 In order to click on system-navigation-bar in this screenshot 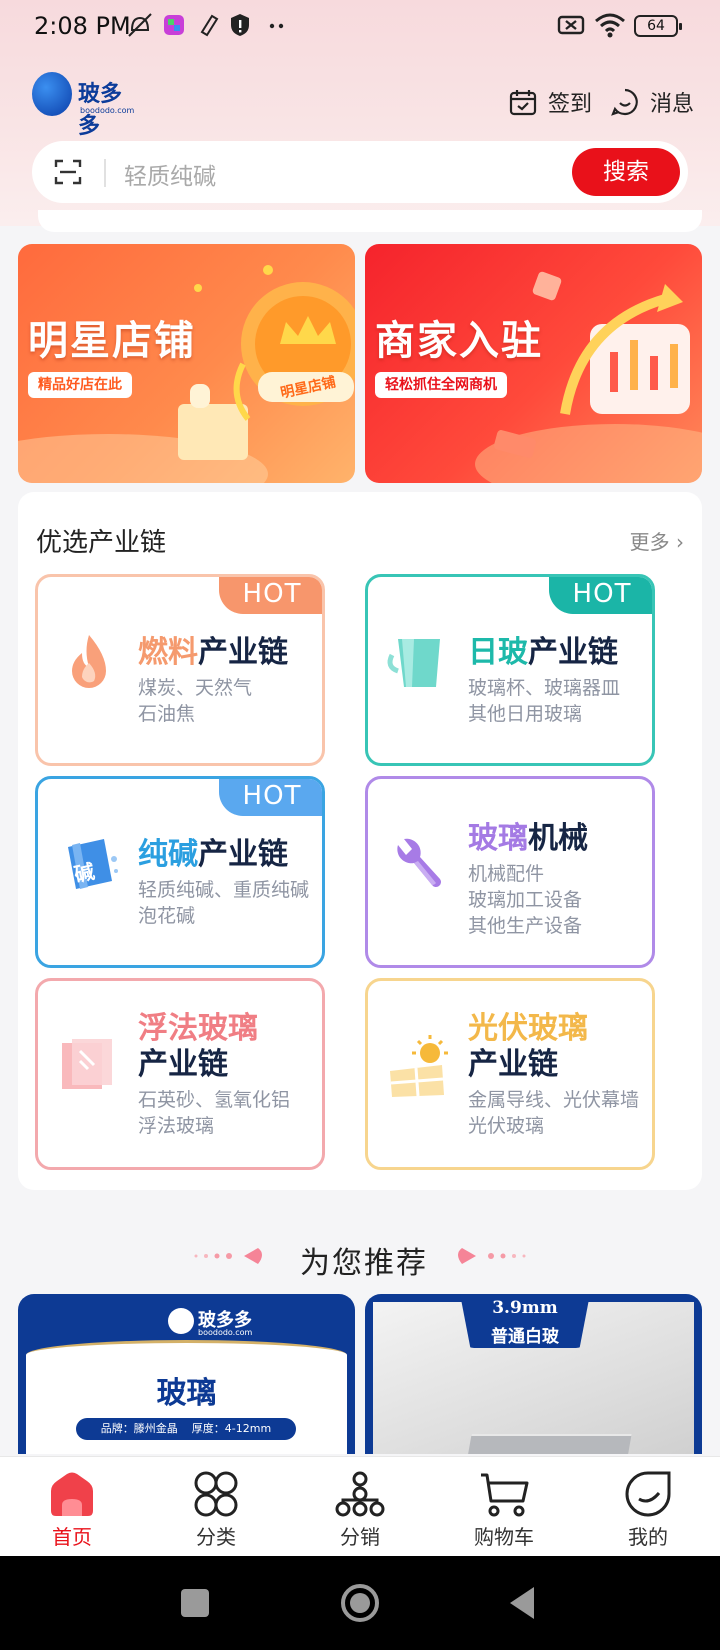, I will do `click(360, 1603)`.